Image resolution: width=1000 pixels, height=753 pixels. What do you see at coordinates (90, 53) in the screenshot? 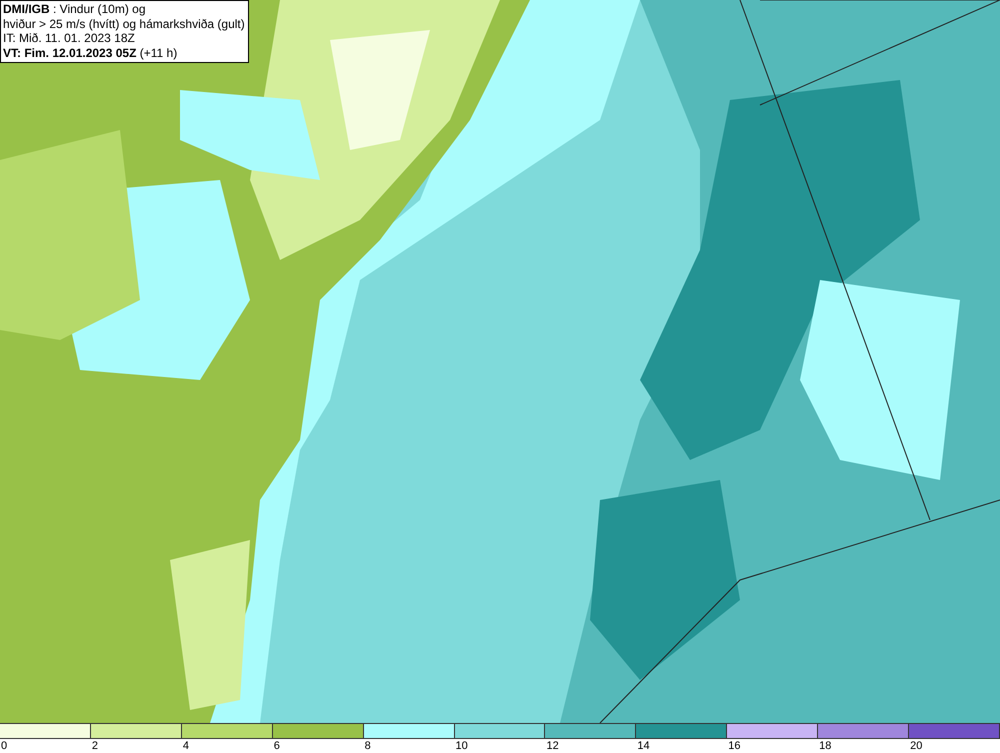
I see `info-line: VT: Fim. 12.01.2023 05Z (+11 h)` at bounding box center [90, 53].